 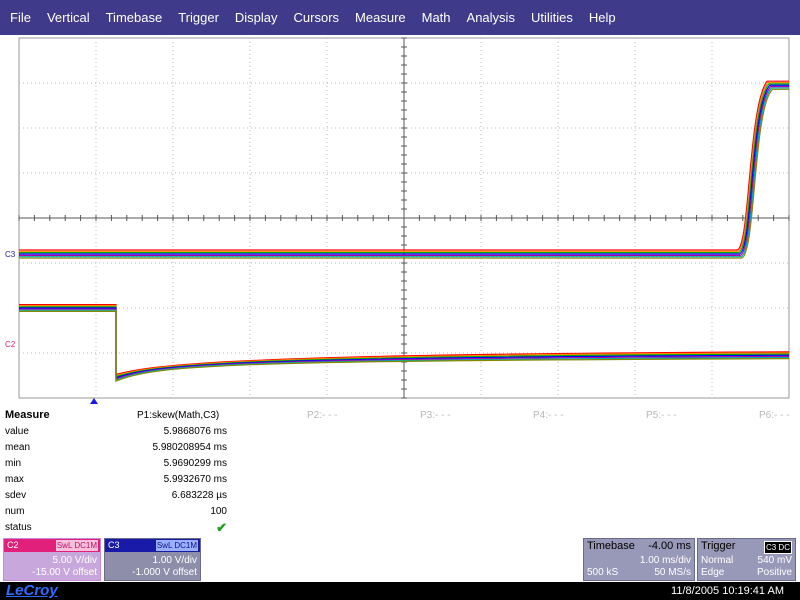 I want to click on trigger-mode: Normal, so click(x=717, y=560).